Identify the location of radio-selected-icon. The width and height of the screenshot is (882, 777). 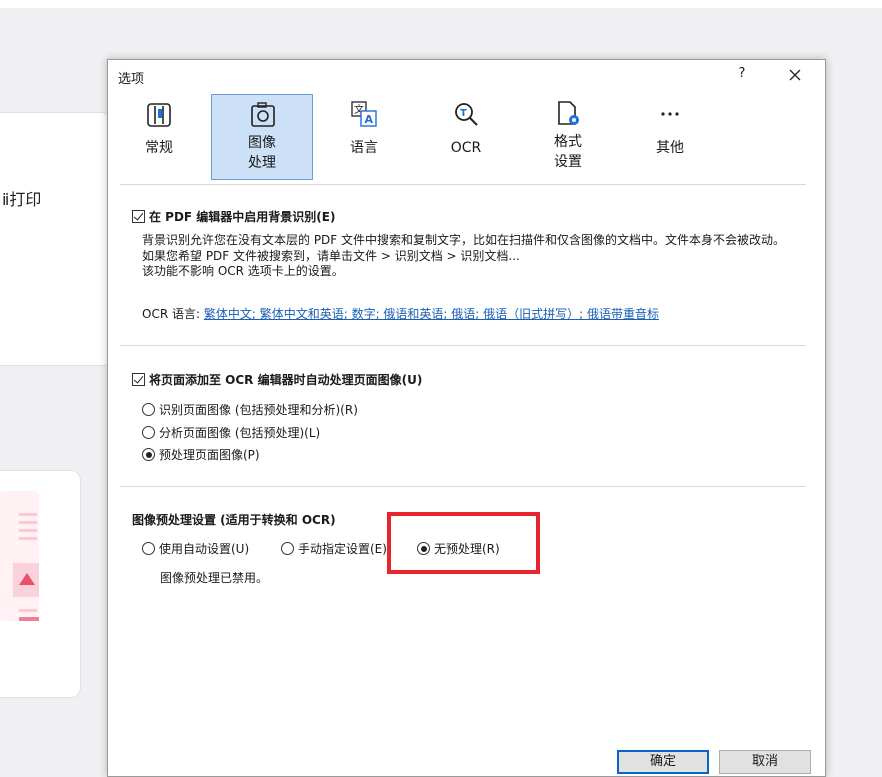
(148, 454).